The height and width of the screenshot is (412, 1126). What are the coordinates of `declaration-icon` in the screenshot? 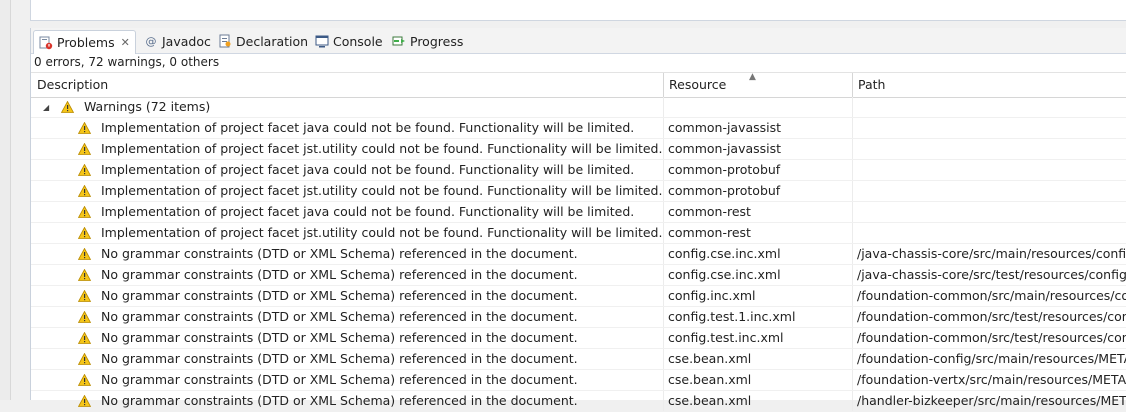 It's located at (225, 41).